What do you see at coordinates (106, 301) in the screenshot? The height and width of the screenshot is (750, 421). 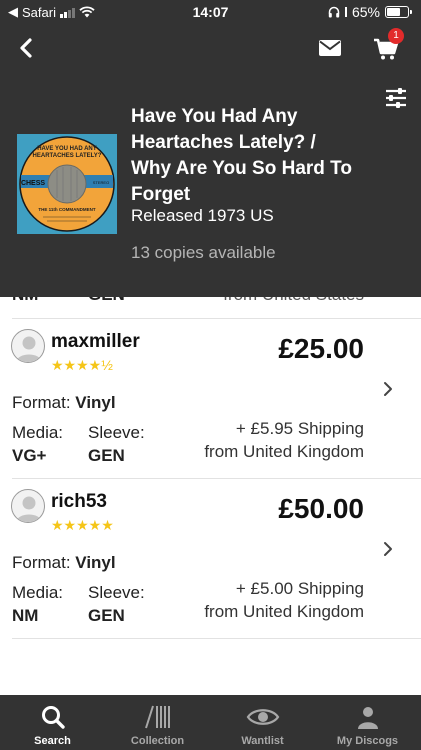 I see `partial-sleeve-value: GEN` at bounding box center [106, 301].